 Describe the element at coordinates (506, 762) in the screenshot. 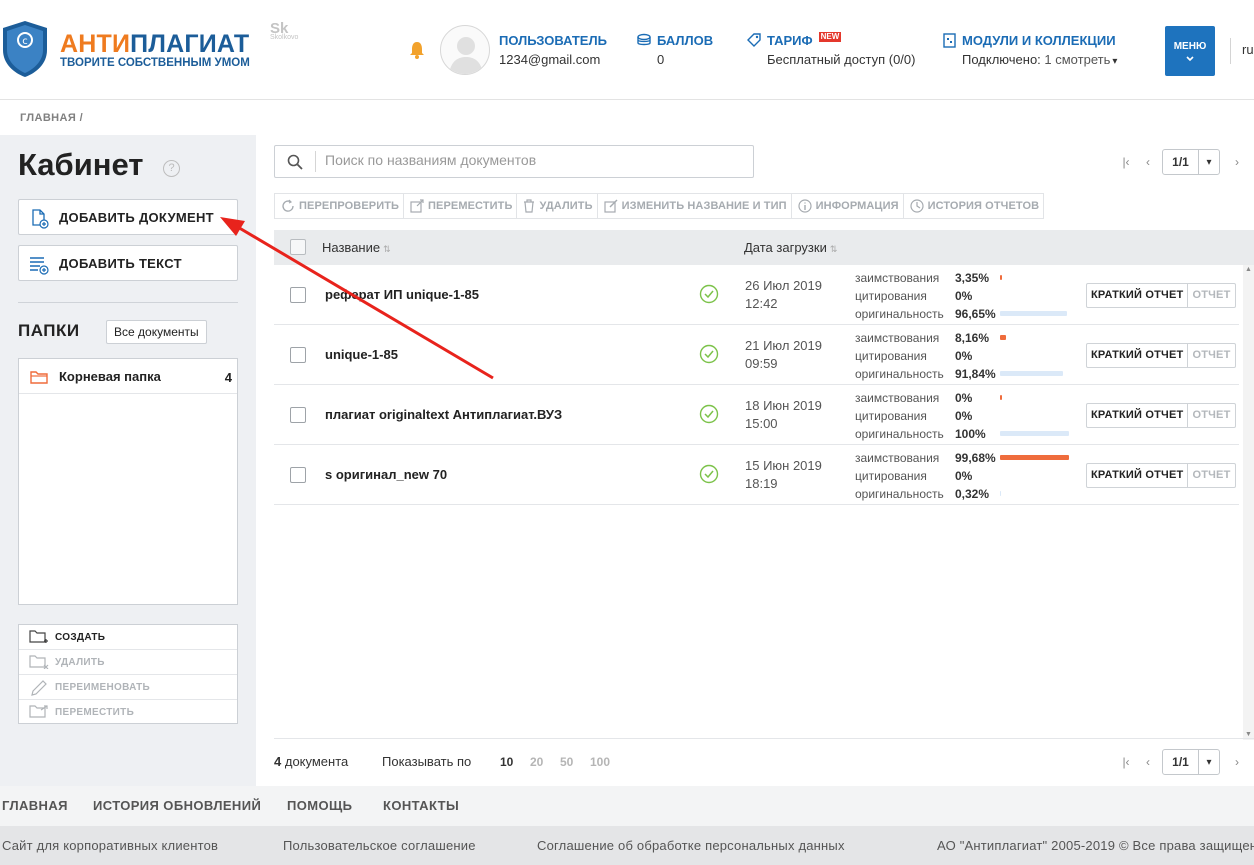

I see `page-size-10: 10` at that location.